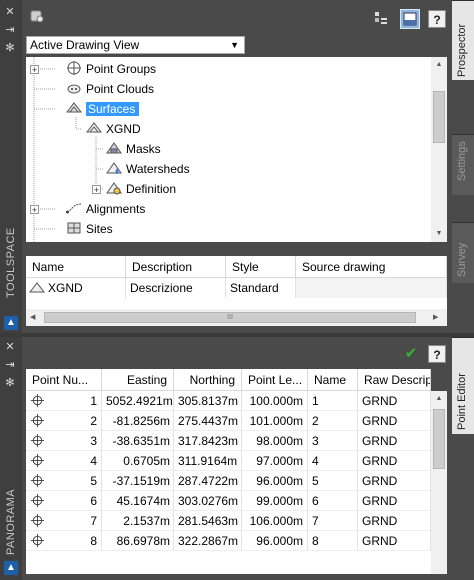 This screenshot has height=580, width=474. What do you see at coordinates (133, 149) in the screenshot?
I see `tree-item-masks: Masks` at bounding box center [133, 149].